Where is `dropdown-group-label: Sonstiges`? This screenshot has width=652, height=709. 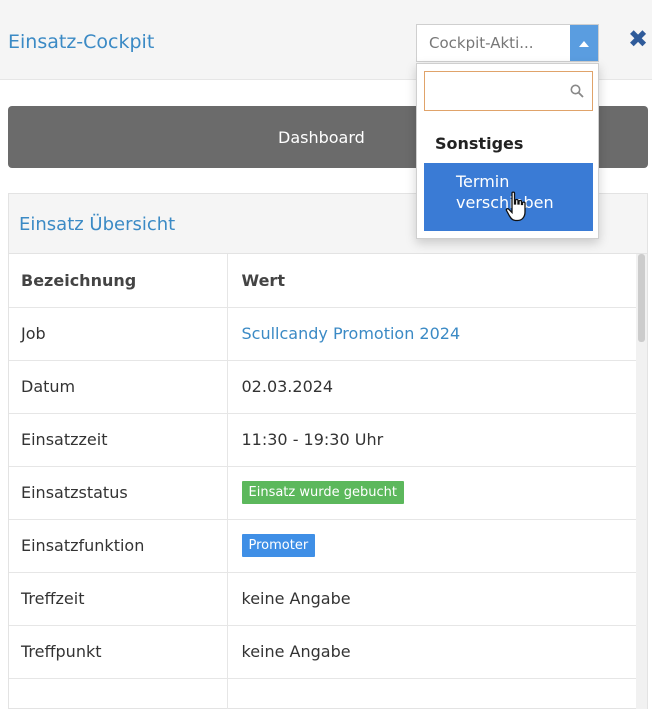 dropdown-group-label: Sonstiges is located at coordinates (479, 143).